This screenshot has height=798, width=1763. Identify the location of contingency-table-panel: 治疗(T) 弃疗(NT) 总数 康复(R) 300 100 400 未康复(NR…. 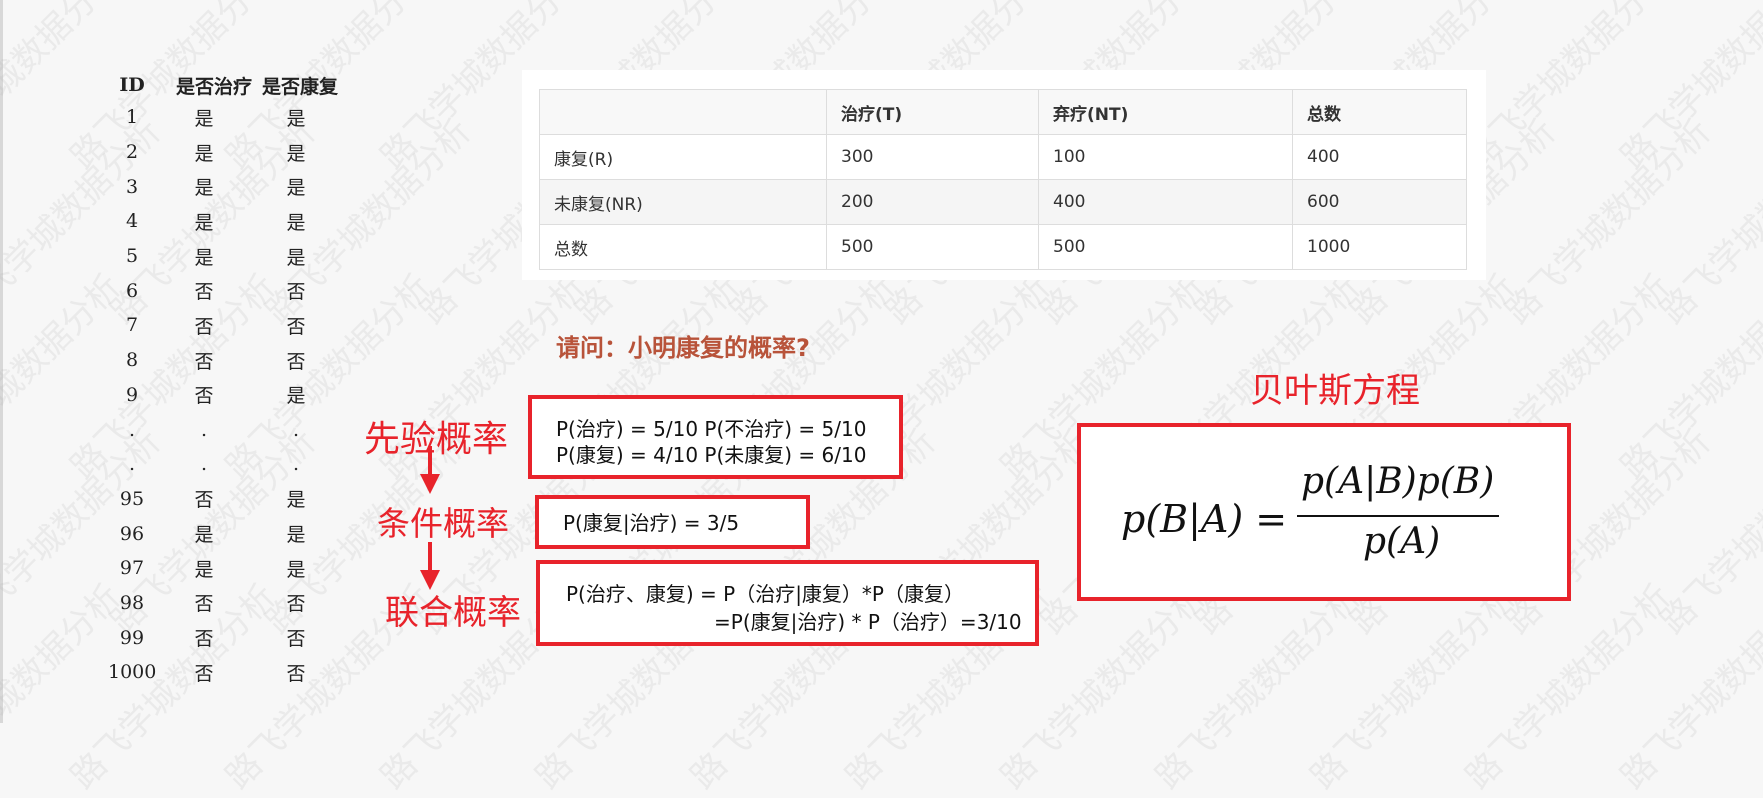
(1004, 175).